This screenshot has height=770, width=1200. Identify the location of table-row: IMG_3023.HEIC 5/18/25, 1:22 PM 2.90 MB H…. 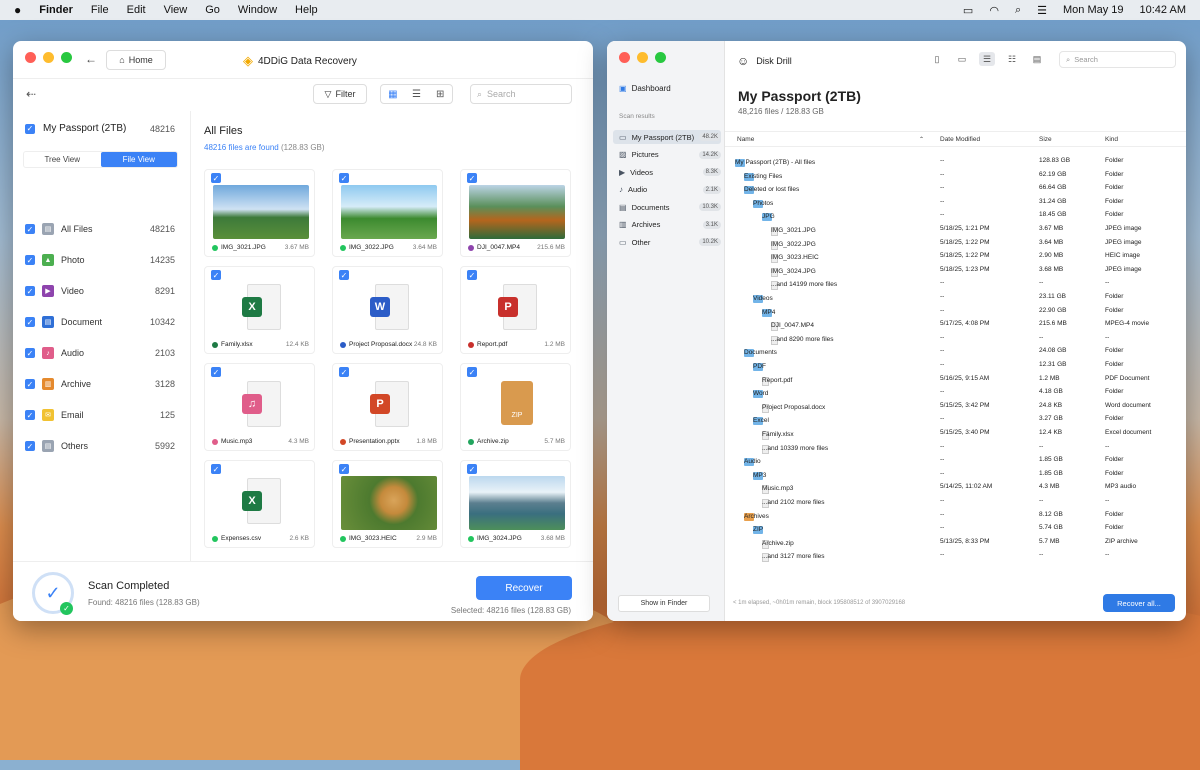
(955, 256).